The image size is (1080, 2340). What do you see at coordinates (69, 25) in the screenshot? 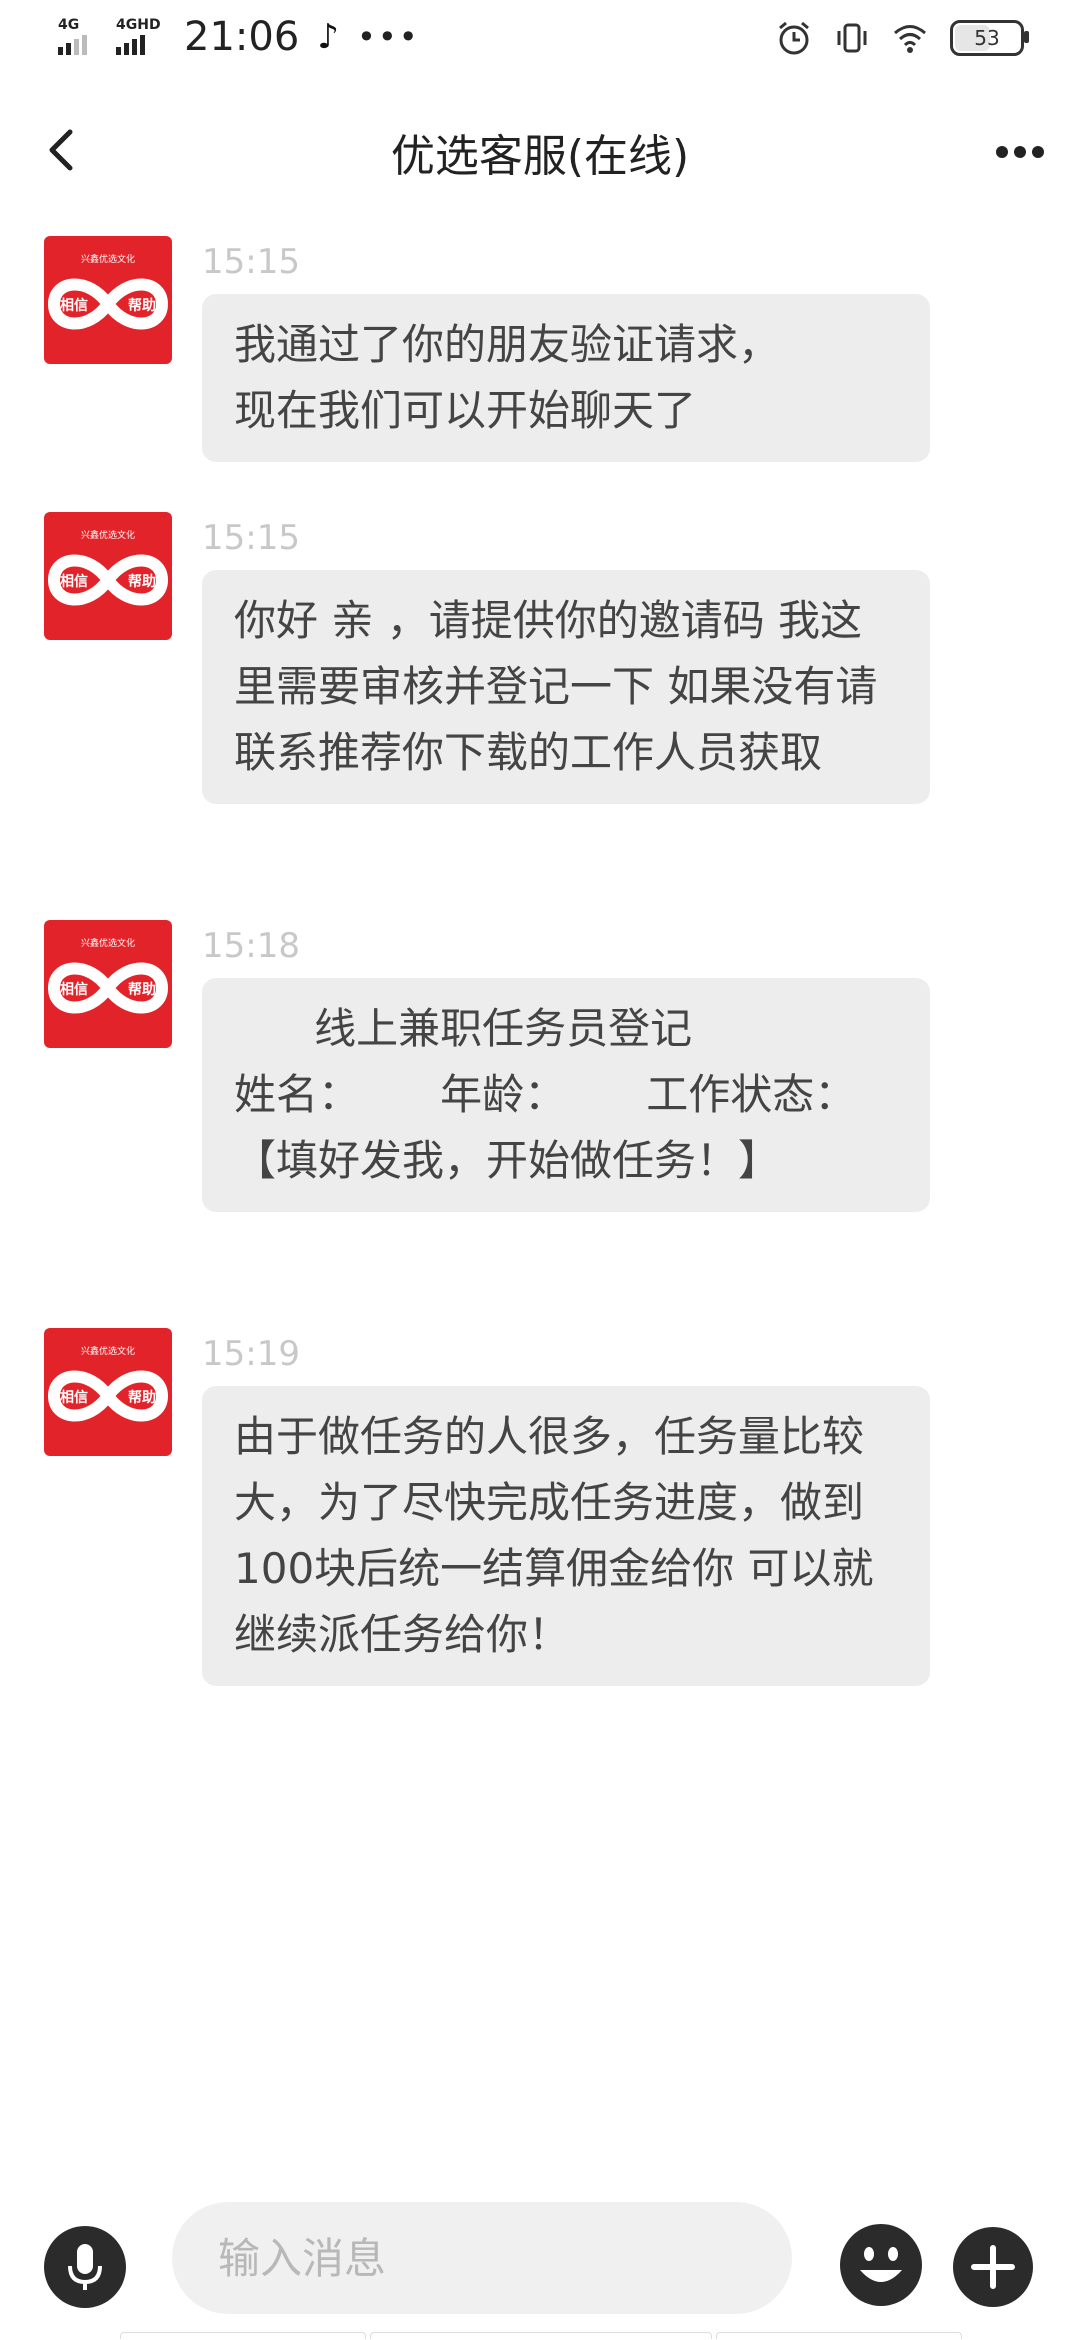
I see `signal-label: 4G` at bounding box center [69, 25].